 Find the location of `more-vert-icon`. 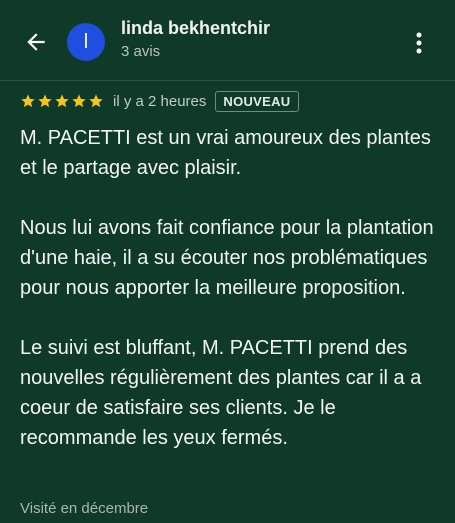

more-vert-icon is located at coordinates (419, 43).